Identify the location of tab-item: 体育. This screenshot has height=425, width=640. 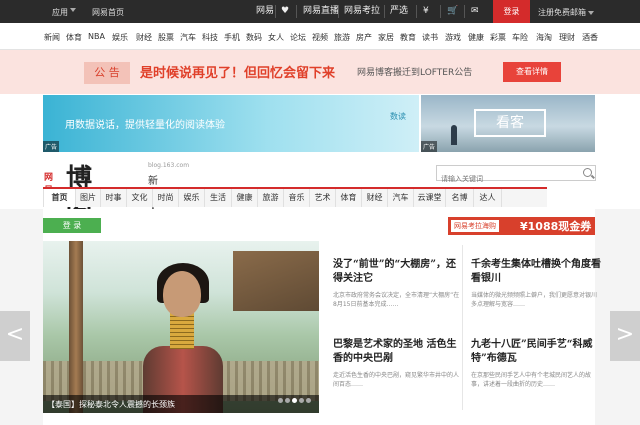
(349, 198).